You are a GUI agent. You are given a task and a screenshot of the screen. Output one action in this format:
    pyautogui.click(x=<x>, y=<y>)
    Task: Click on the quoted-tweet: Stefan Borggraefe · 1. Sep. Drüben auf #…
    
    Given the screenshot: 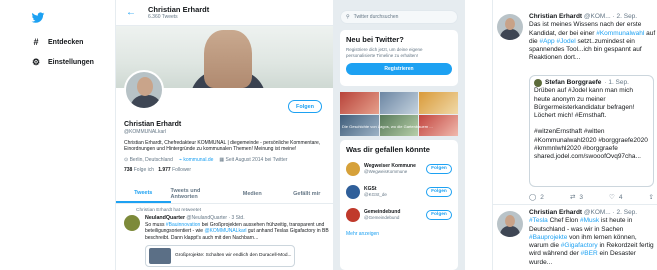 What is the action you would take?
    pyautogui.click(x=591, y=131)
    